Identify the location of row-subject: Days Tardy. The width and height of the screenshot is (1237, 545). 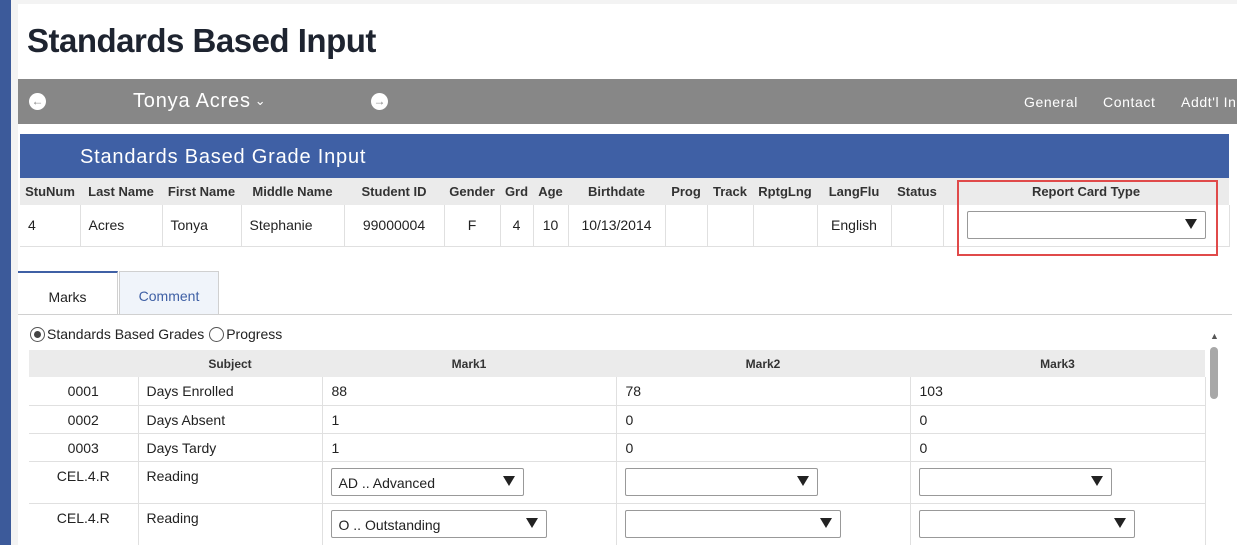
(230, 447).